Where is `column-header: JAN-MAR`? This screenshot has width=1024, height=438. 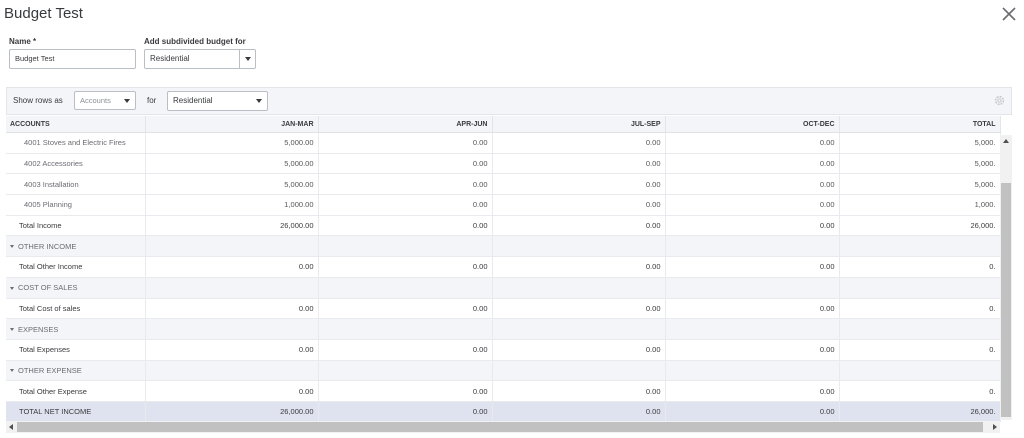
column-header: JAN-MAR is located at coordinates (232, 124).